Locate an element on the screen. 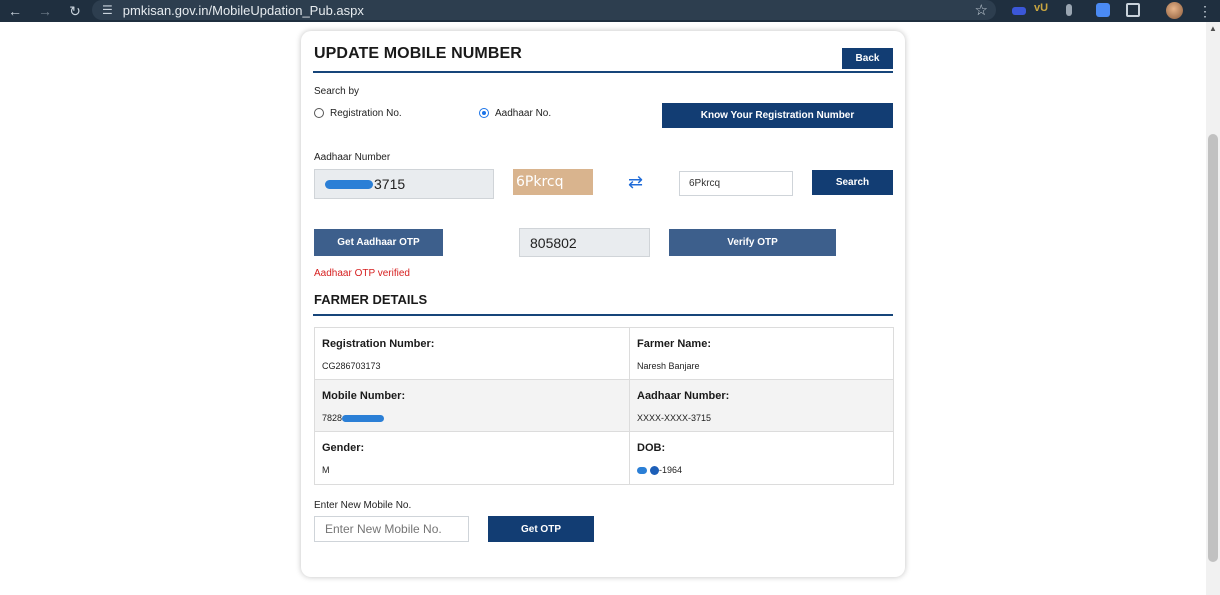  reload-icon: ↻ is located at coordinates (75, 11).